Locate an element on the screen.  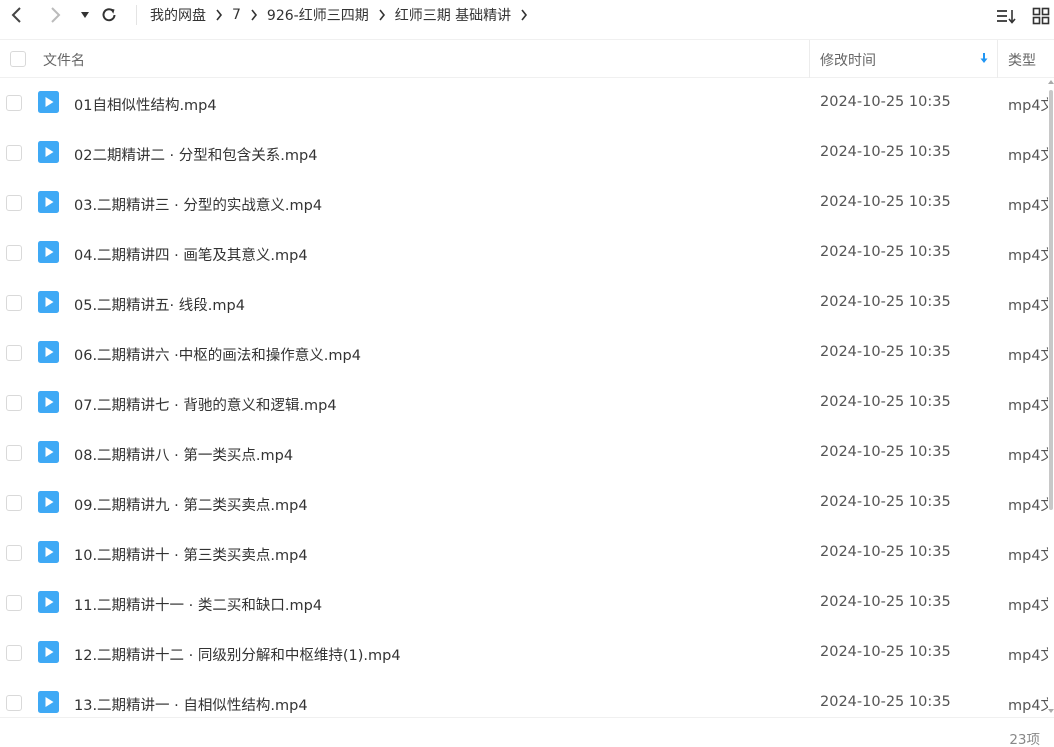
scroll-down-arrow-icon is located at coordinates (1051, 711).